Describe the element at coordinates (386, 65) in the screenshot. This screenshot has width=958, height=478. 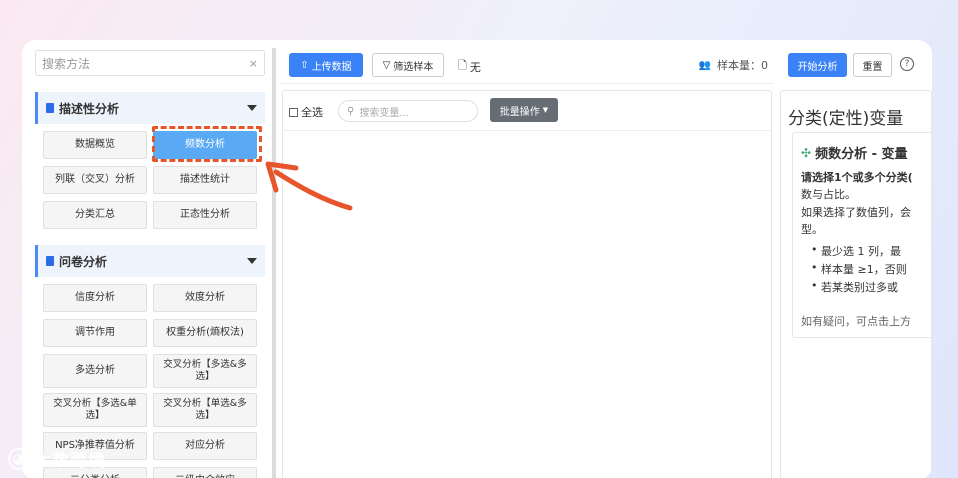
I see `filter-icon: ▽` at that location.